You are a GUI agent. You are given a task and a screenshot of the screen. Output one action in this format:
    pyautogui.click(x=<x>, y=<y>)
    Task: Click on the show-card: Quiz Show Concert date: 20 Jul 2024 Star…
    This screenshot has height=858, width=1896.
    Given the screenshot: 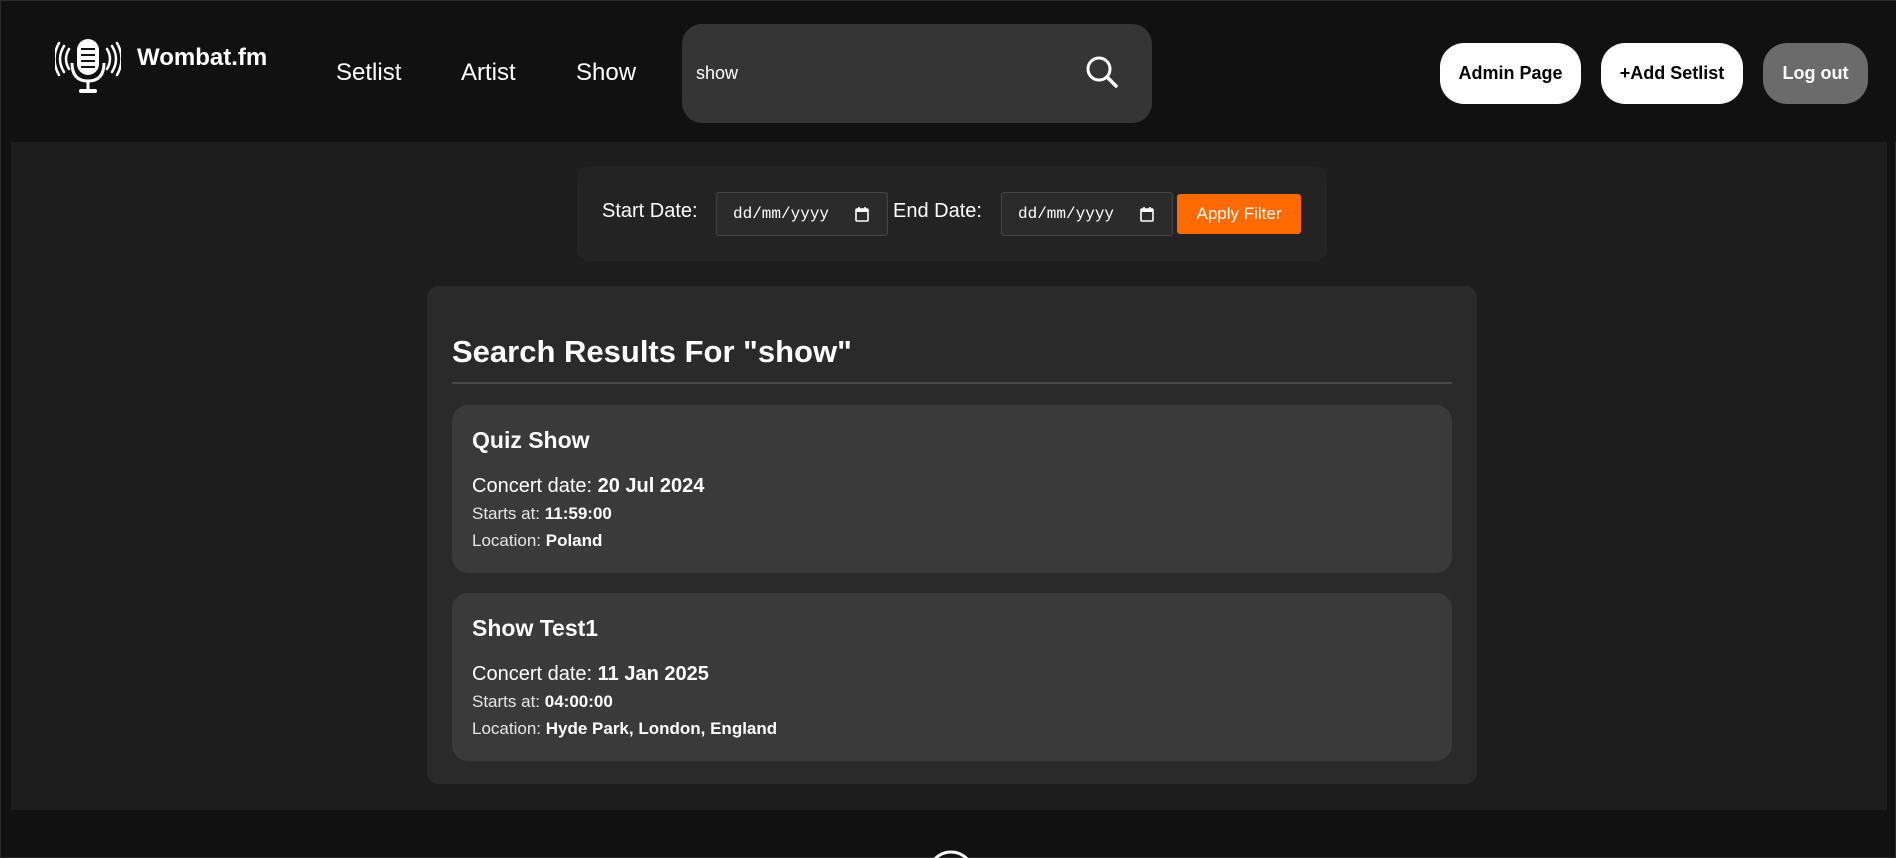 What is the action you would take?
    pyautogui.click(x=952, y=489)
    